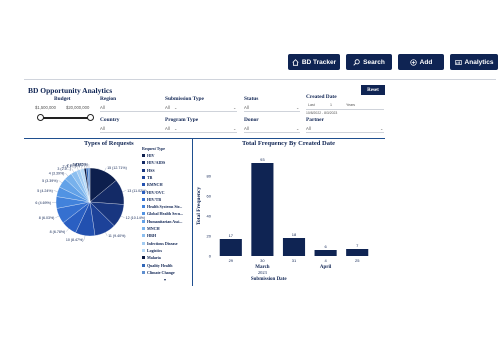  I want to click on budget-slider-min-handle, so click(40, 117).